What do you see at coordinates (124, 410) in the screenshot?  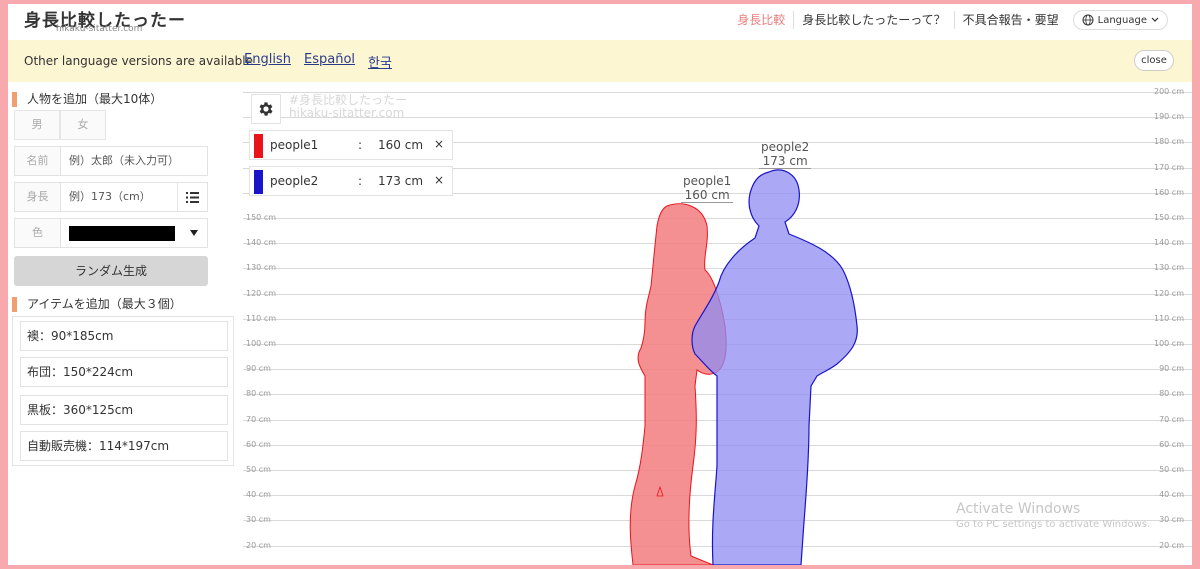 I see `item-blackboard: 黒板：360*125cm` at bounding box center [124, 410].